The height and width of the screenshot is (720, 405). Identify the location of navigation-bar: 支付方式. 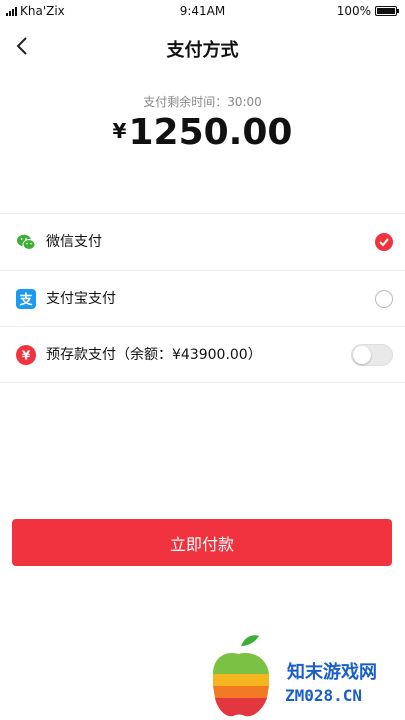
(202, 46).